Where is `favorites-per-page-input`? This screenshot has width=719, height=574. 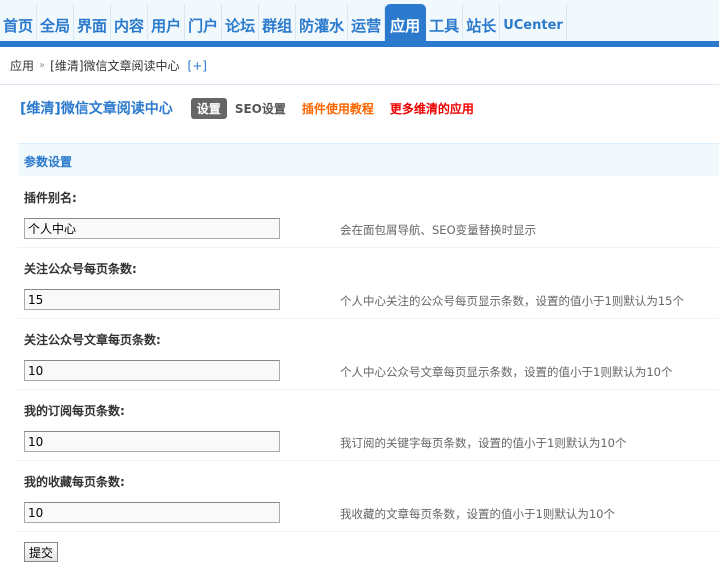
favorites-per-page-input is located at coordinates (152, 512).